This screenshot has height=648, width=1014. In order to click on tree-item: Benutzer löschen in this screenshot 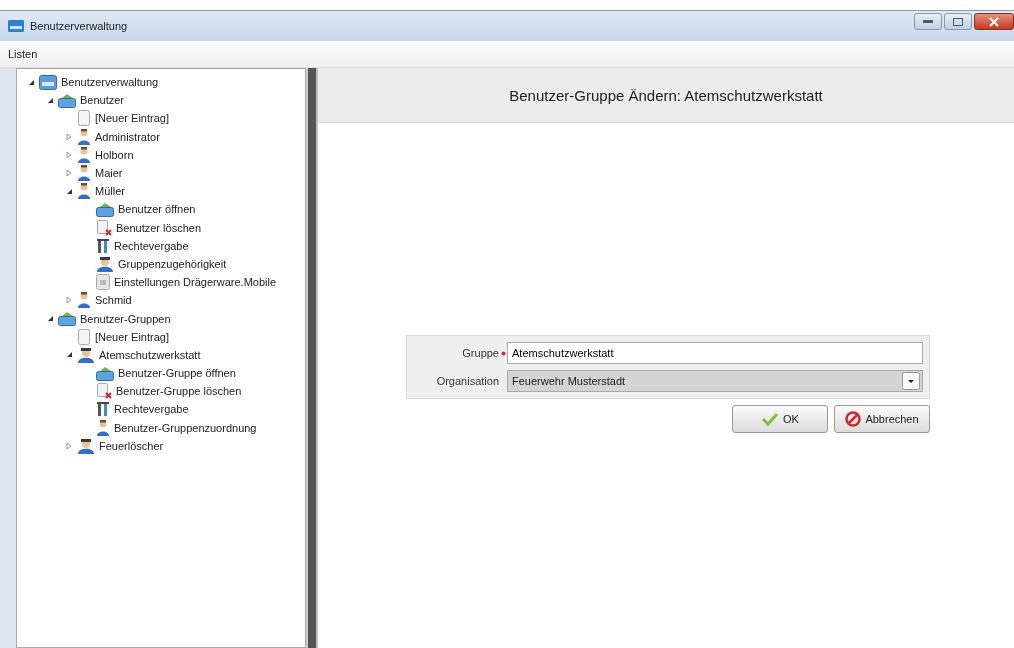, I will do `click(158, 227)`.